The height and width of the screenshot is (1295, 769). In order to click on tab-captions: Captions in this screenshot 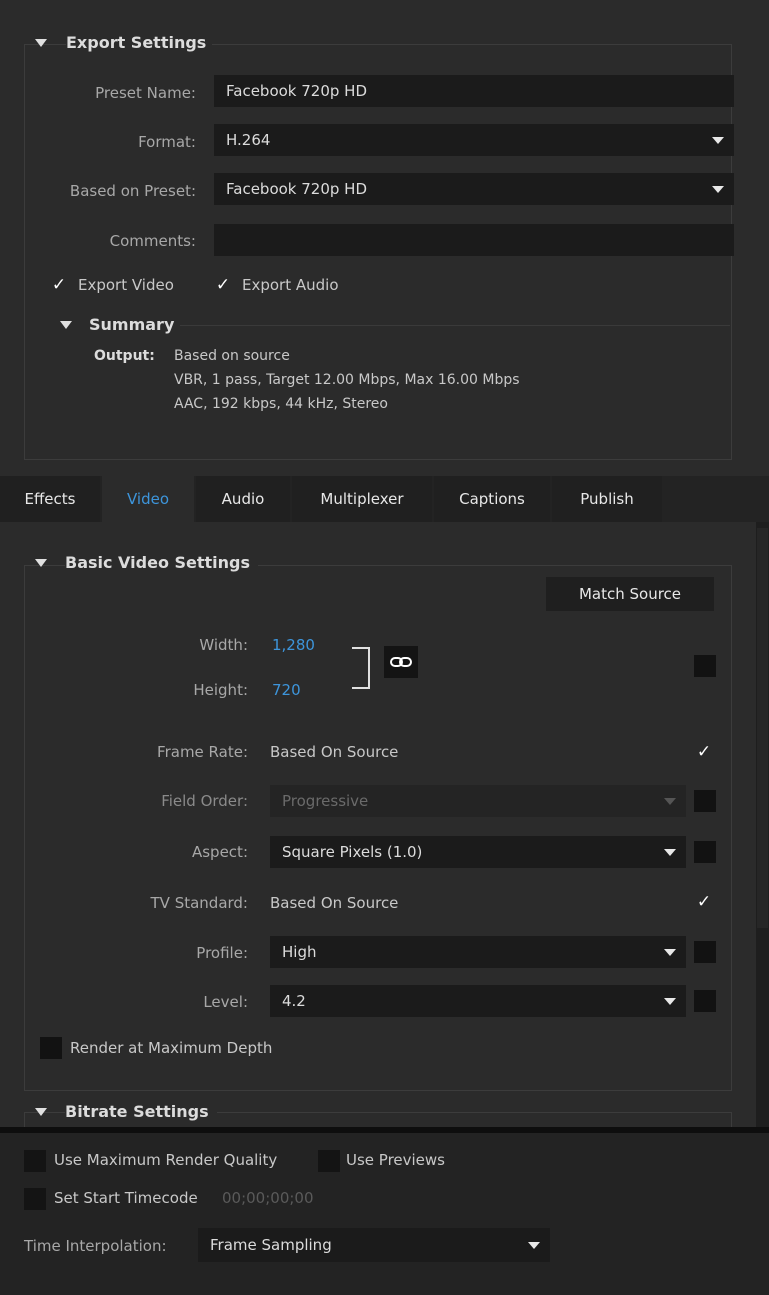, I will do `click(492, 499)`.